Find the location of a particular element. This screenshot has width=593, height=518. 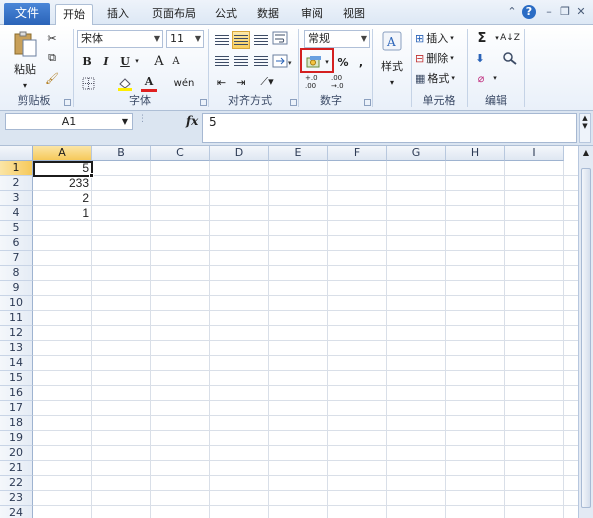

insert-cells-button: ⊞ 插入 ▾ is located at coordinates (439, 38).